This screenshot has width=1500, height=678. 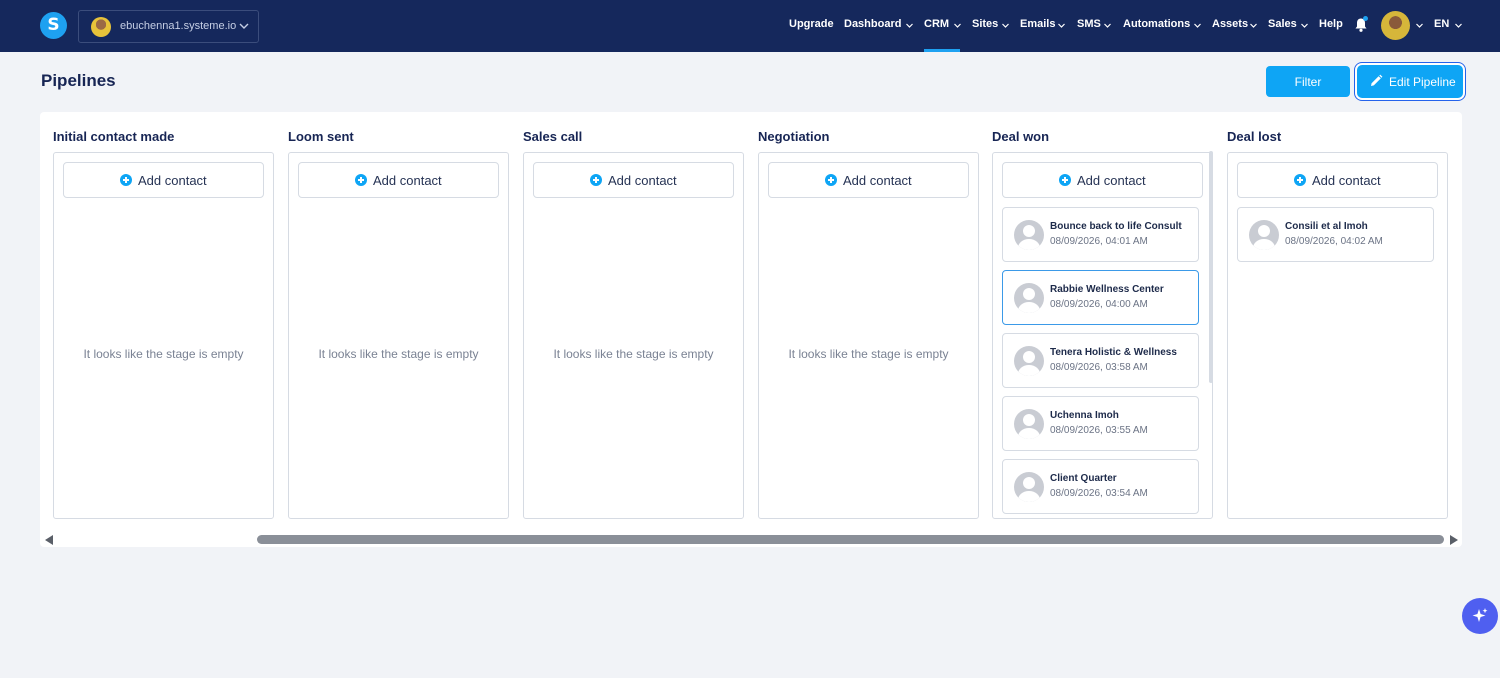 I want to click on stage-vertical-scrollbar, so click(x=1211, y=267).